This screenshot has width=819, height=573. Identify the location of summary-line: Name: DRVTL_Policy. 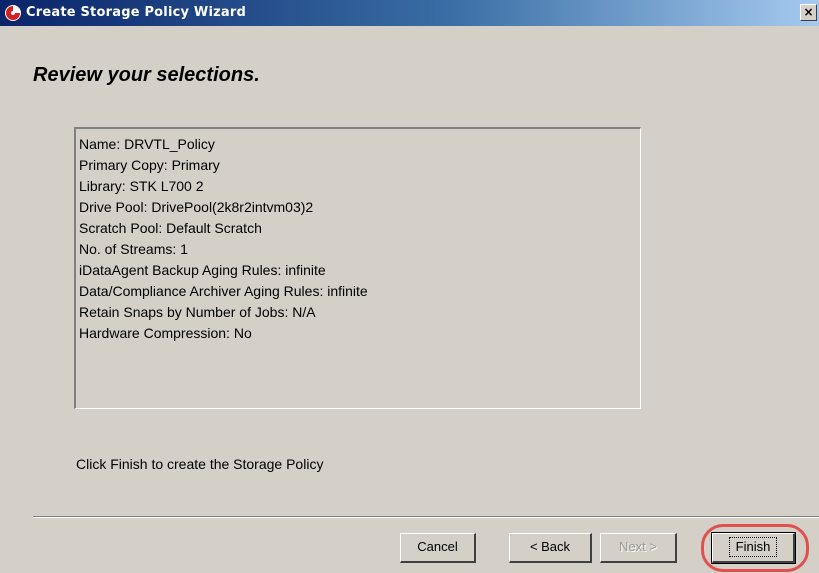
(147, 144).